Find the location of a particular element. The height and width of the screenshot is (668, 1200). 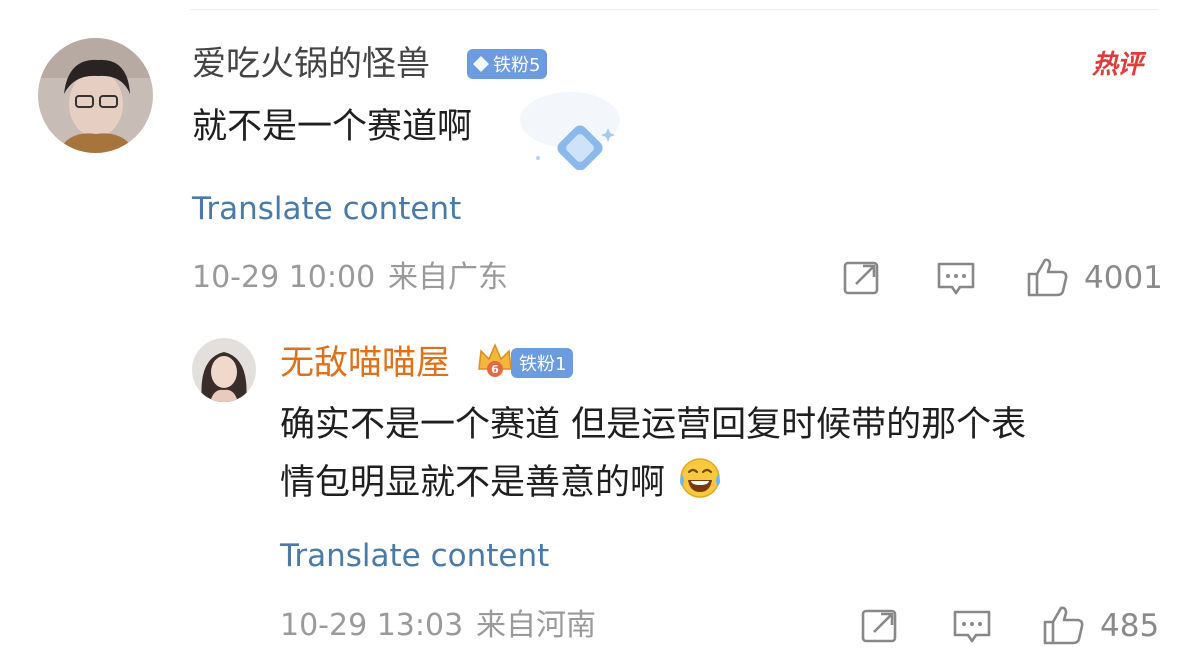

username: 爱吃火锅的怪兽 is located at coordinates (311, 64).